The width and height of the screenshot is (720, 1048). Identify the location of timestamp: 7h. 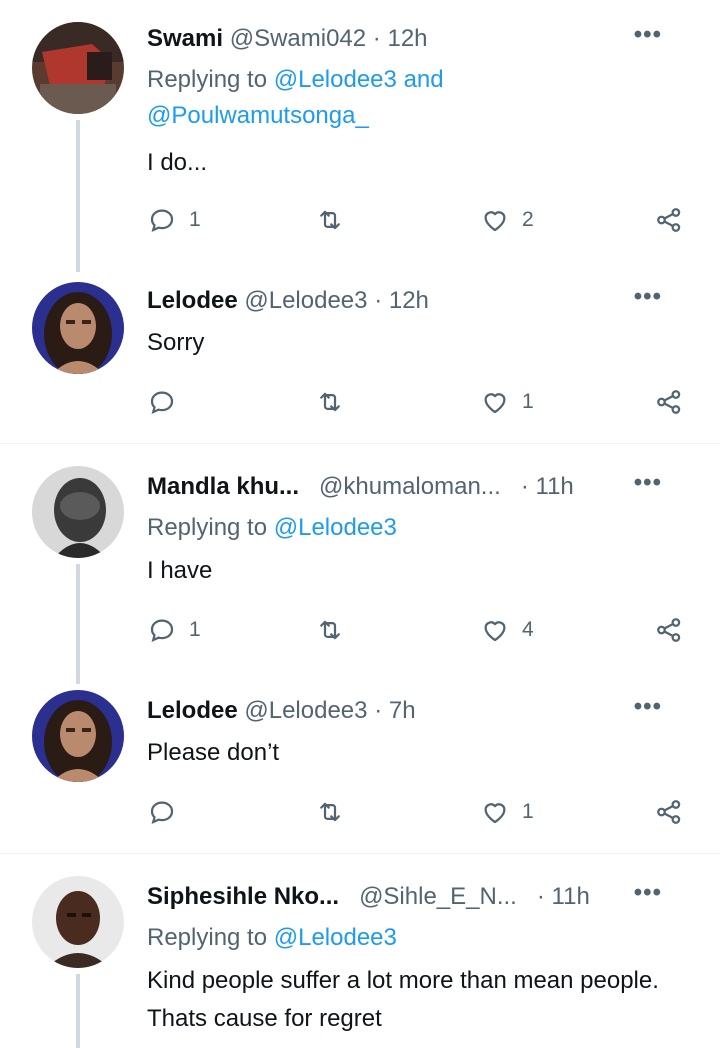
(402, 710).